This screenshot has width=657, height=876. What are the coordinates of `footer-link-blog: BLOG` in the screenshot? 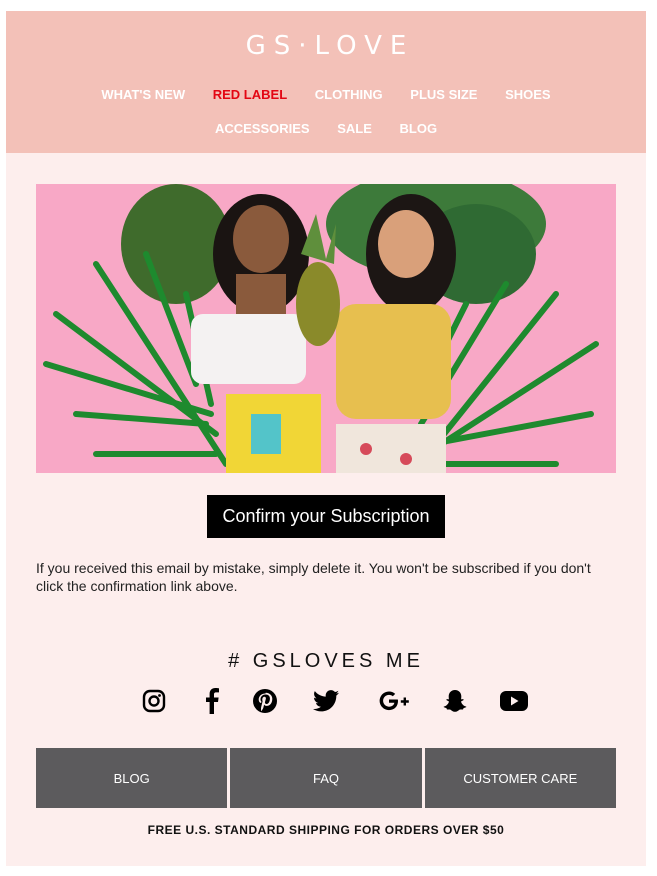 It's located at (132, 778).